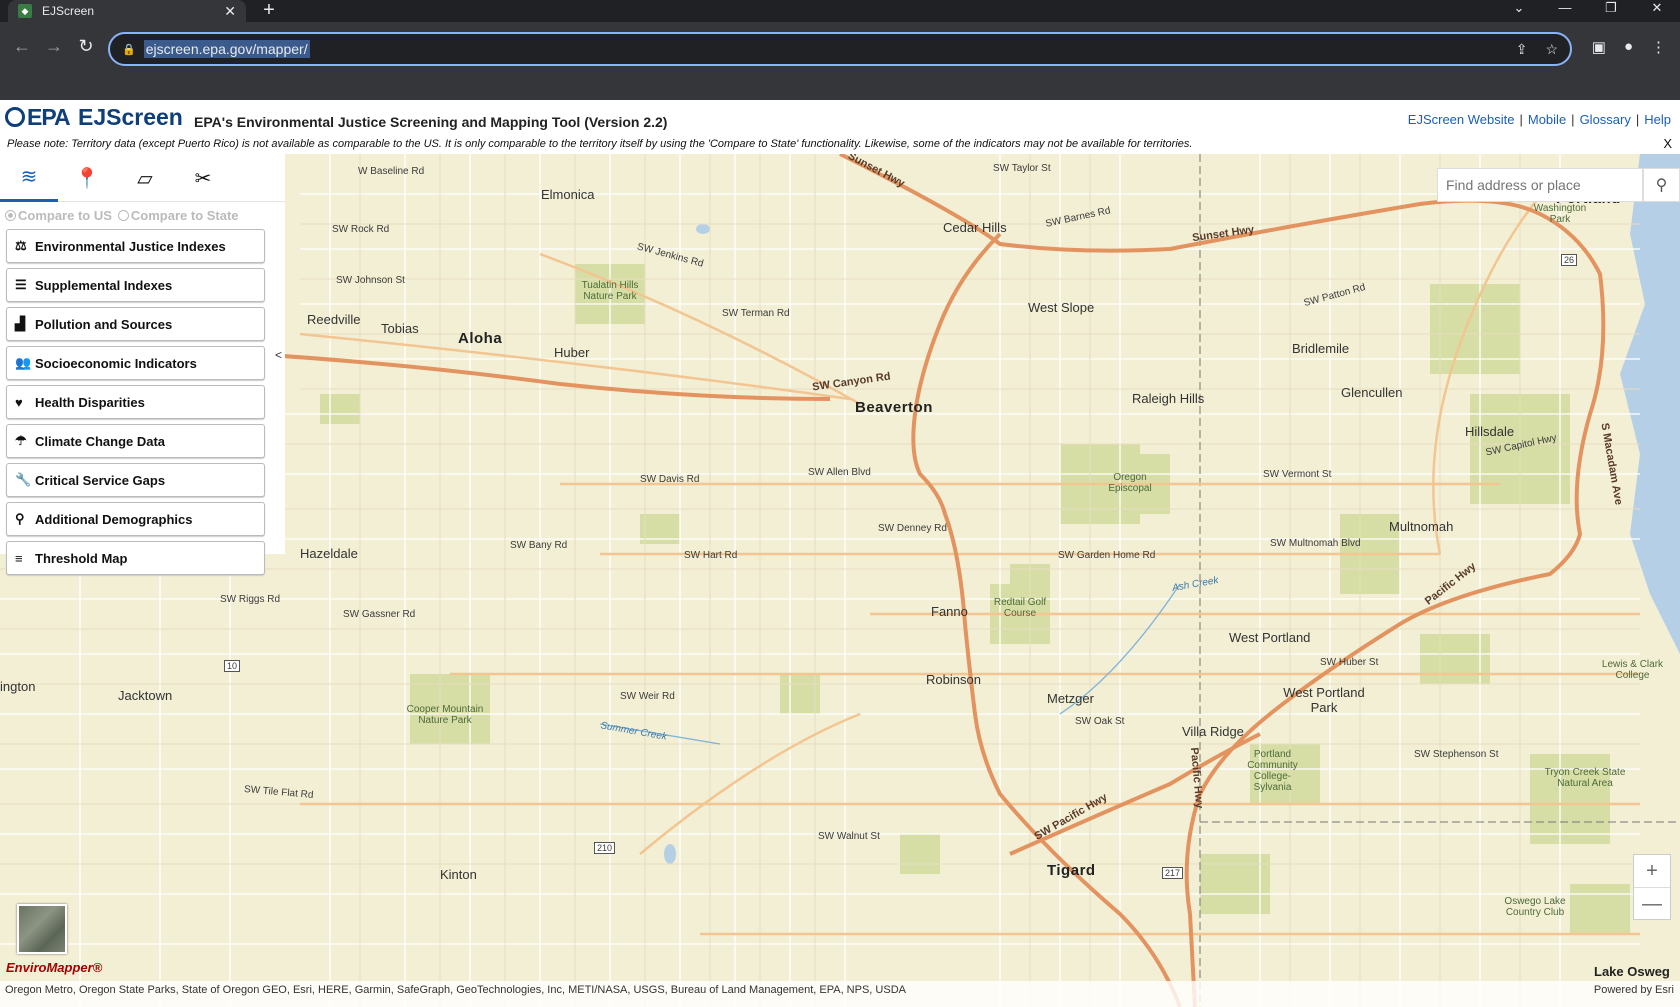 The height and width of the screenshot is (1007, 1680). What do you see at coordinates (334, 319) in the screenshot?
I see `label-reedville: Reedville` at bounding box center [334, 319].